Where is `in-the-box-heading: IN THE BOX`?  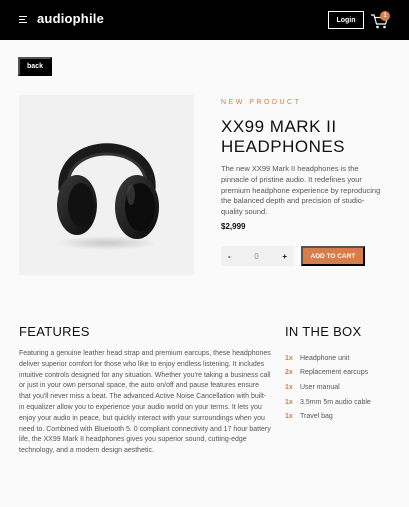 in-the-box-heading: IN THE BOX is located at coordinates (323, 331).